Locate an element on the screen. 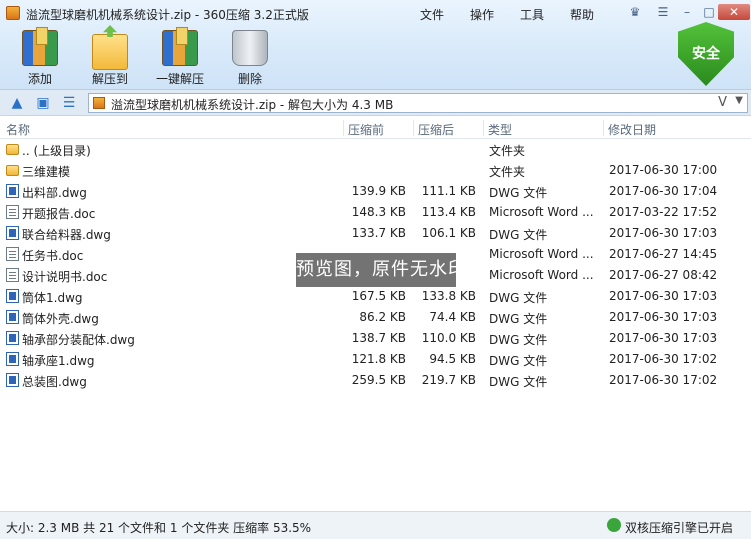  file-name: 三维建模 is located at coordinates (46, 172).